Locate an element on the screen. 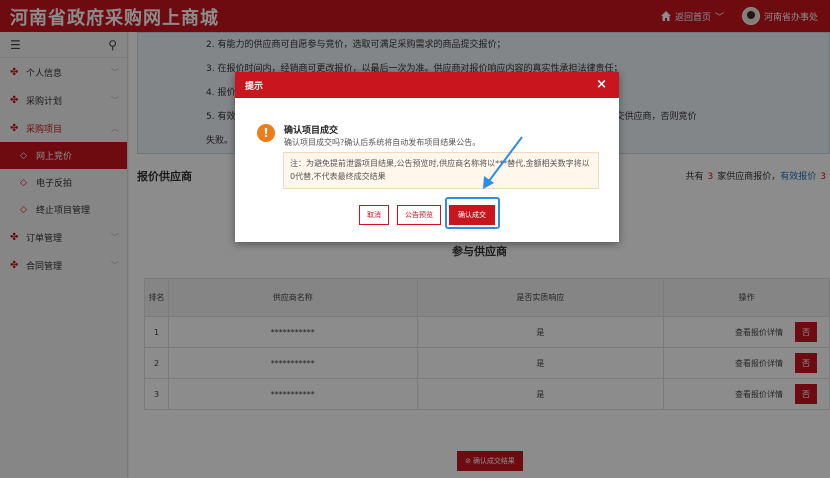 The width and height of the screenshot is (830, 478). dialog-buttons: 取消 公告预览 确认成交 is located at coordinates (427, 215).